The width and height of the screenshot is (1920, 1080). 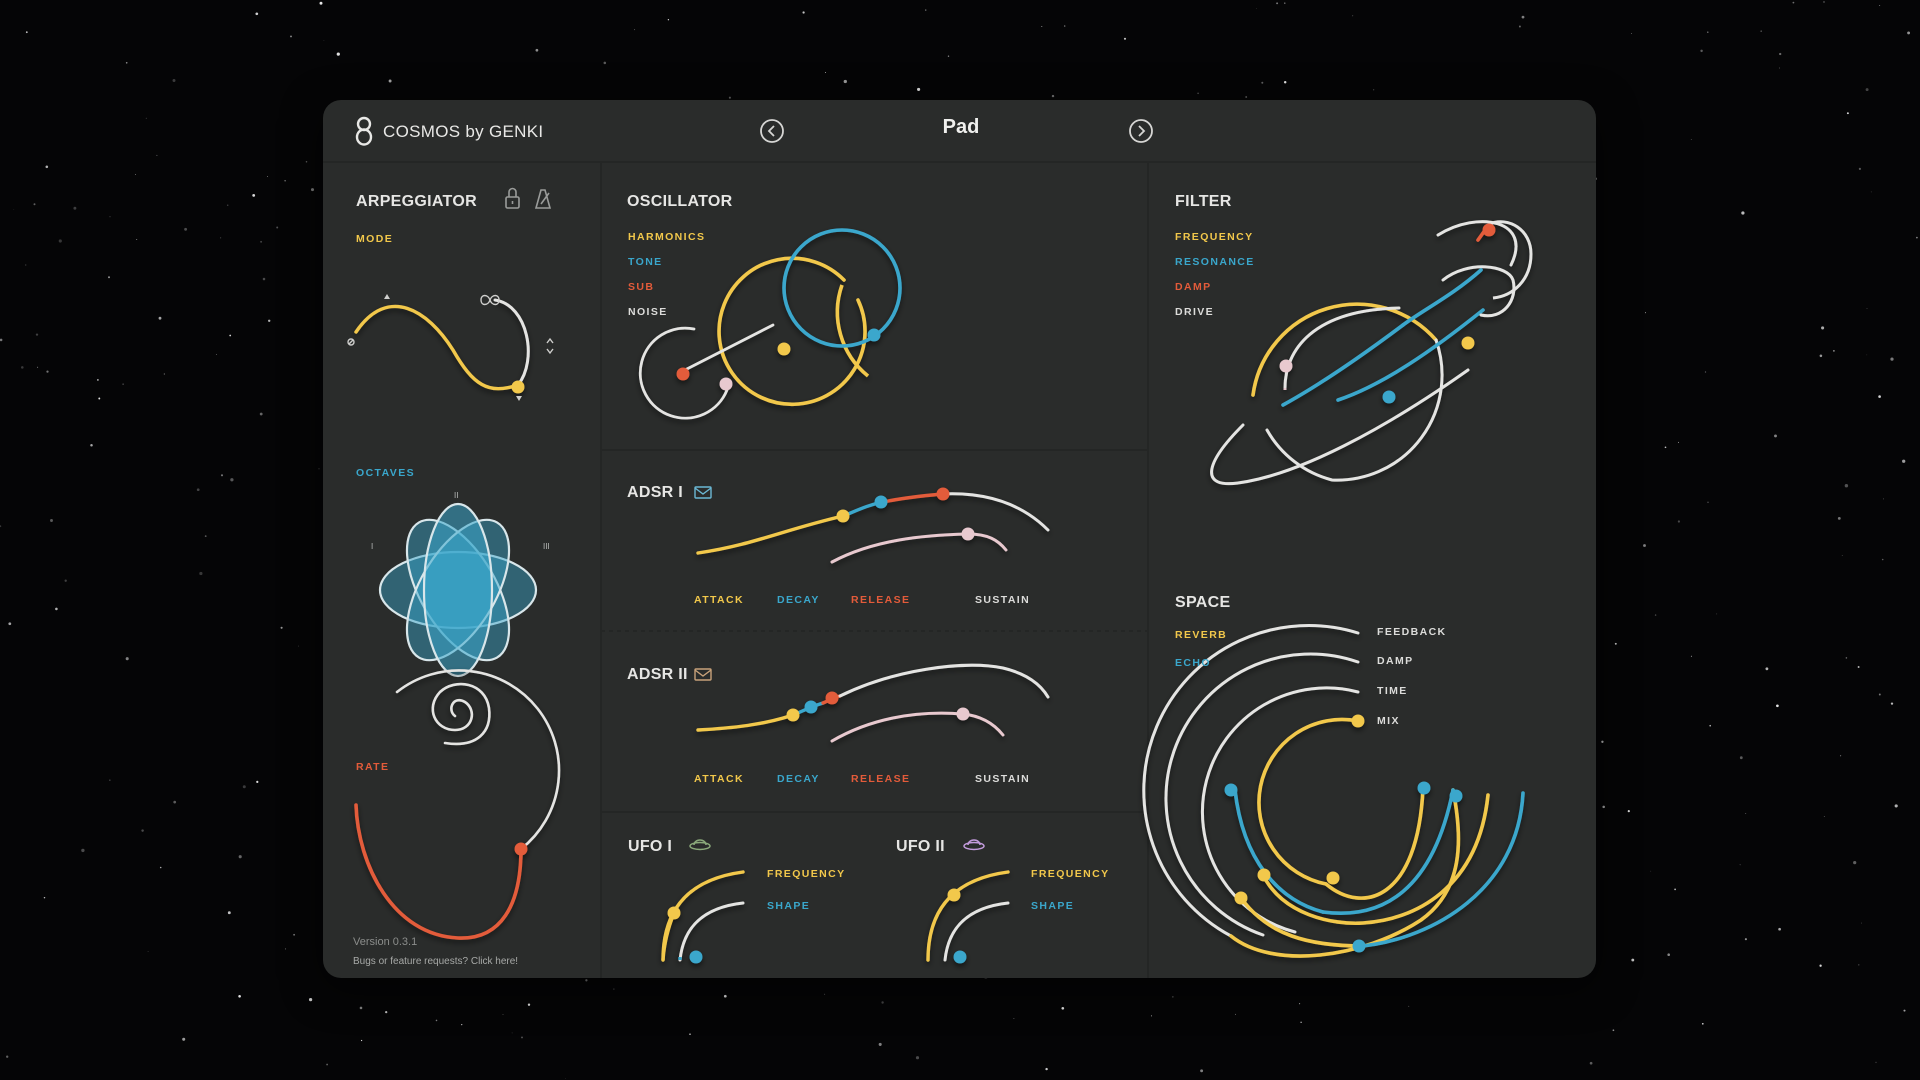 I want to click on octaves-atom-control, so click(x=458, y=590).